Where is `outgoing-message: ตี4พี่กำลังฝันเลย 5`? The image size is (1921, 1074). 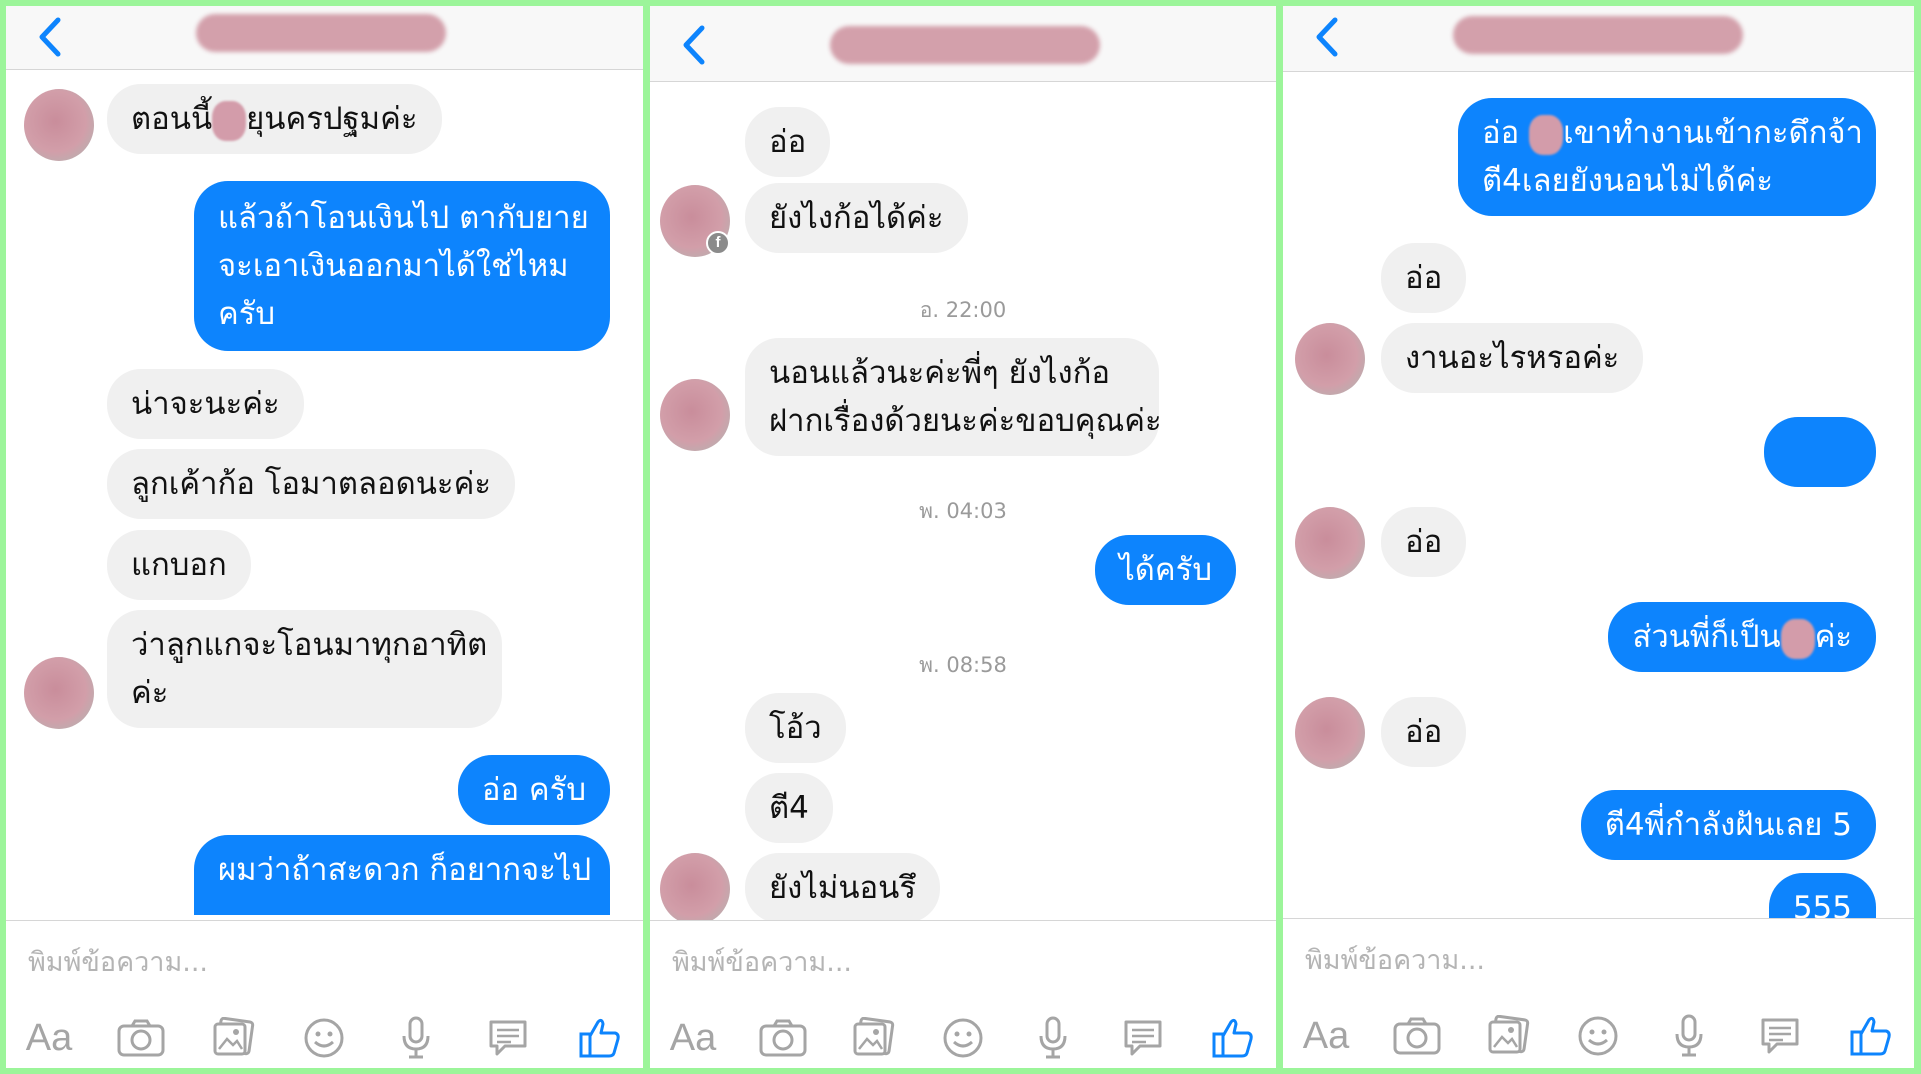 outgoing-message: ตี4พี่กำลังฝันเลย 5 is located at coordinates (1728, 825).